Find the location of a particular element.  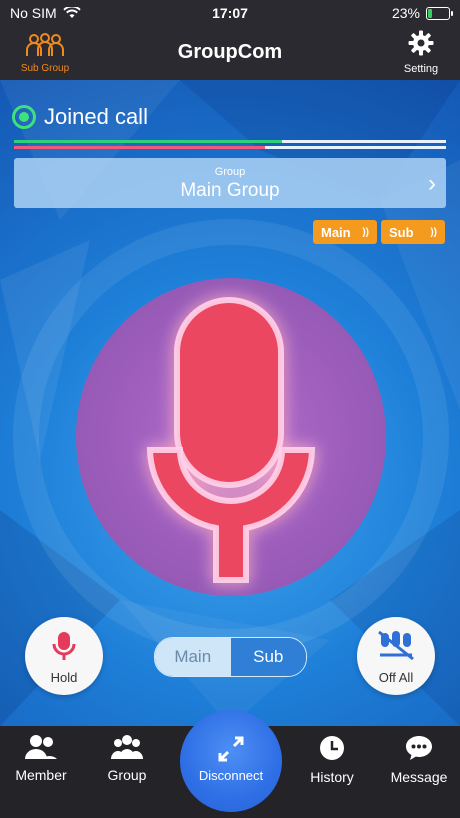

tab-history-label: History is located at coordinates (332, 777).